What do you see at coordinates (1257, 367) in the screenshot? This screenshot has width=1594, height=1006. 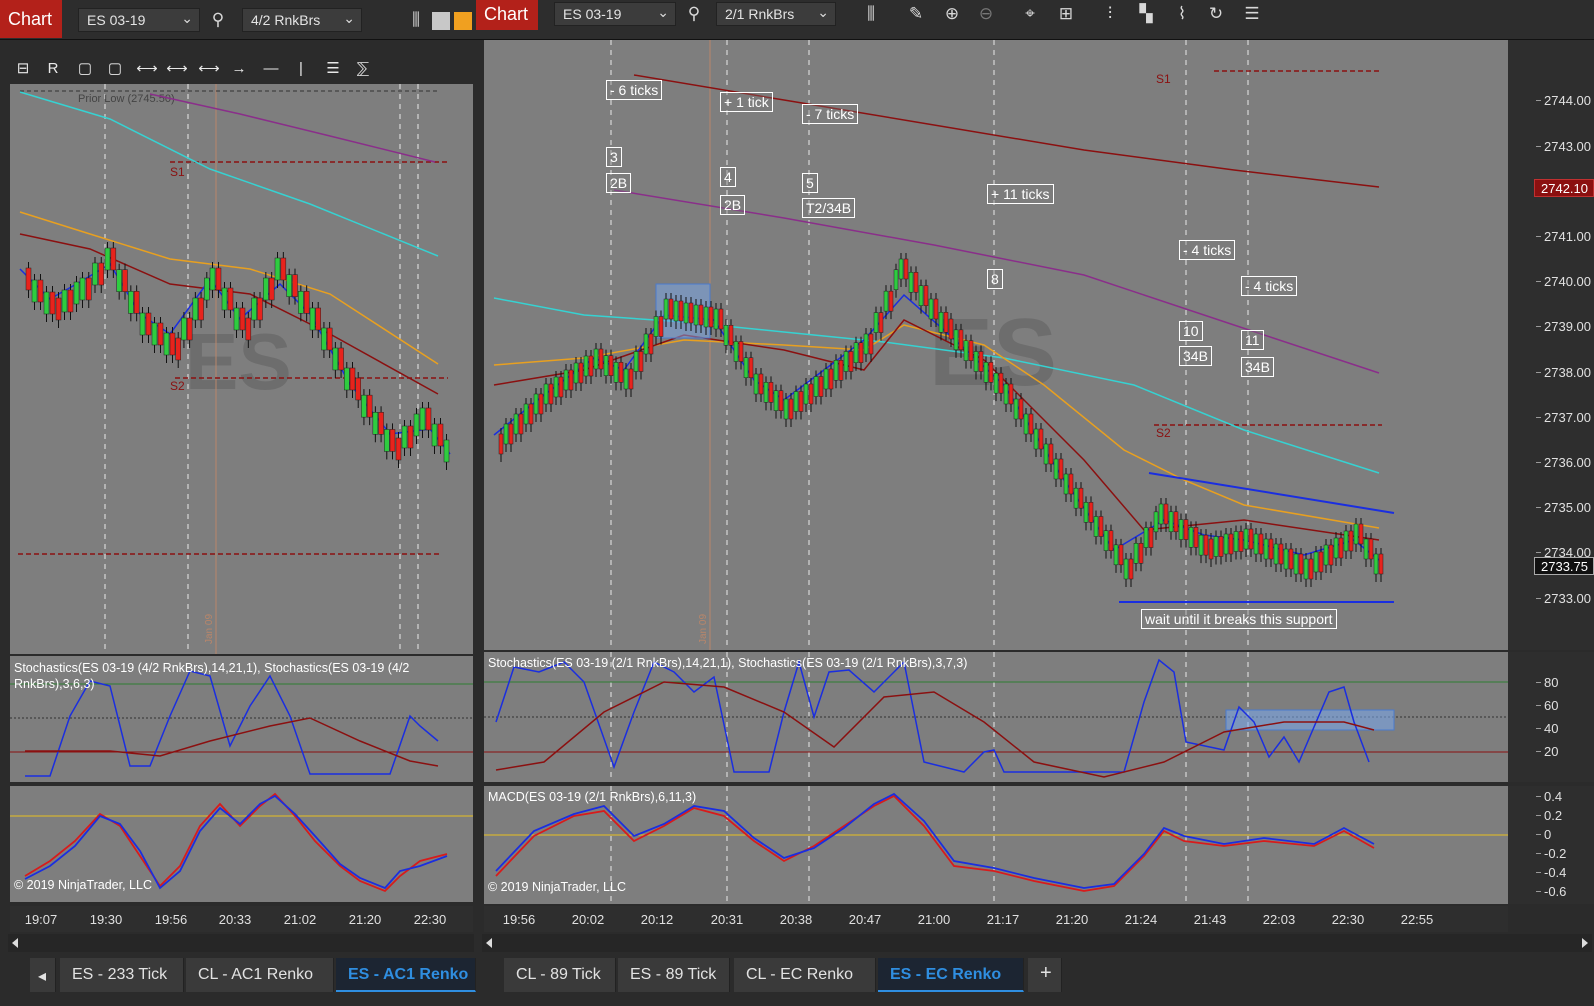 I see `annotation-34b-second: 34B` at bounding box center [1257, 367].